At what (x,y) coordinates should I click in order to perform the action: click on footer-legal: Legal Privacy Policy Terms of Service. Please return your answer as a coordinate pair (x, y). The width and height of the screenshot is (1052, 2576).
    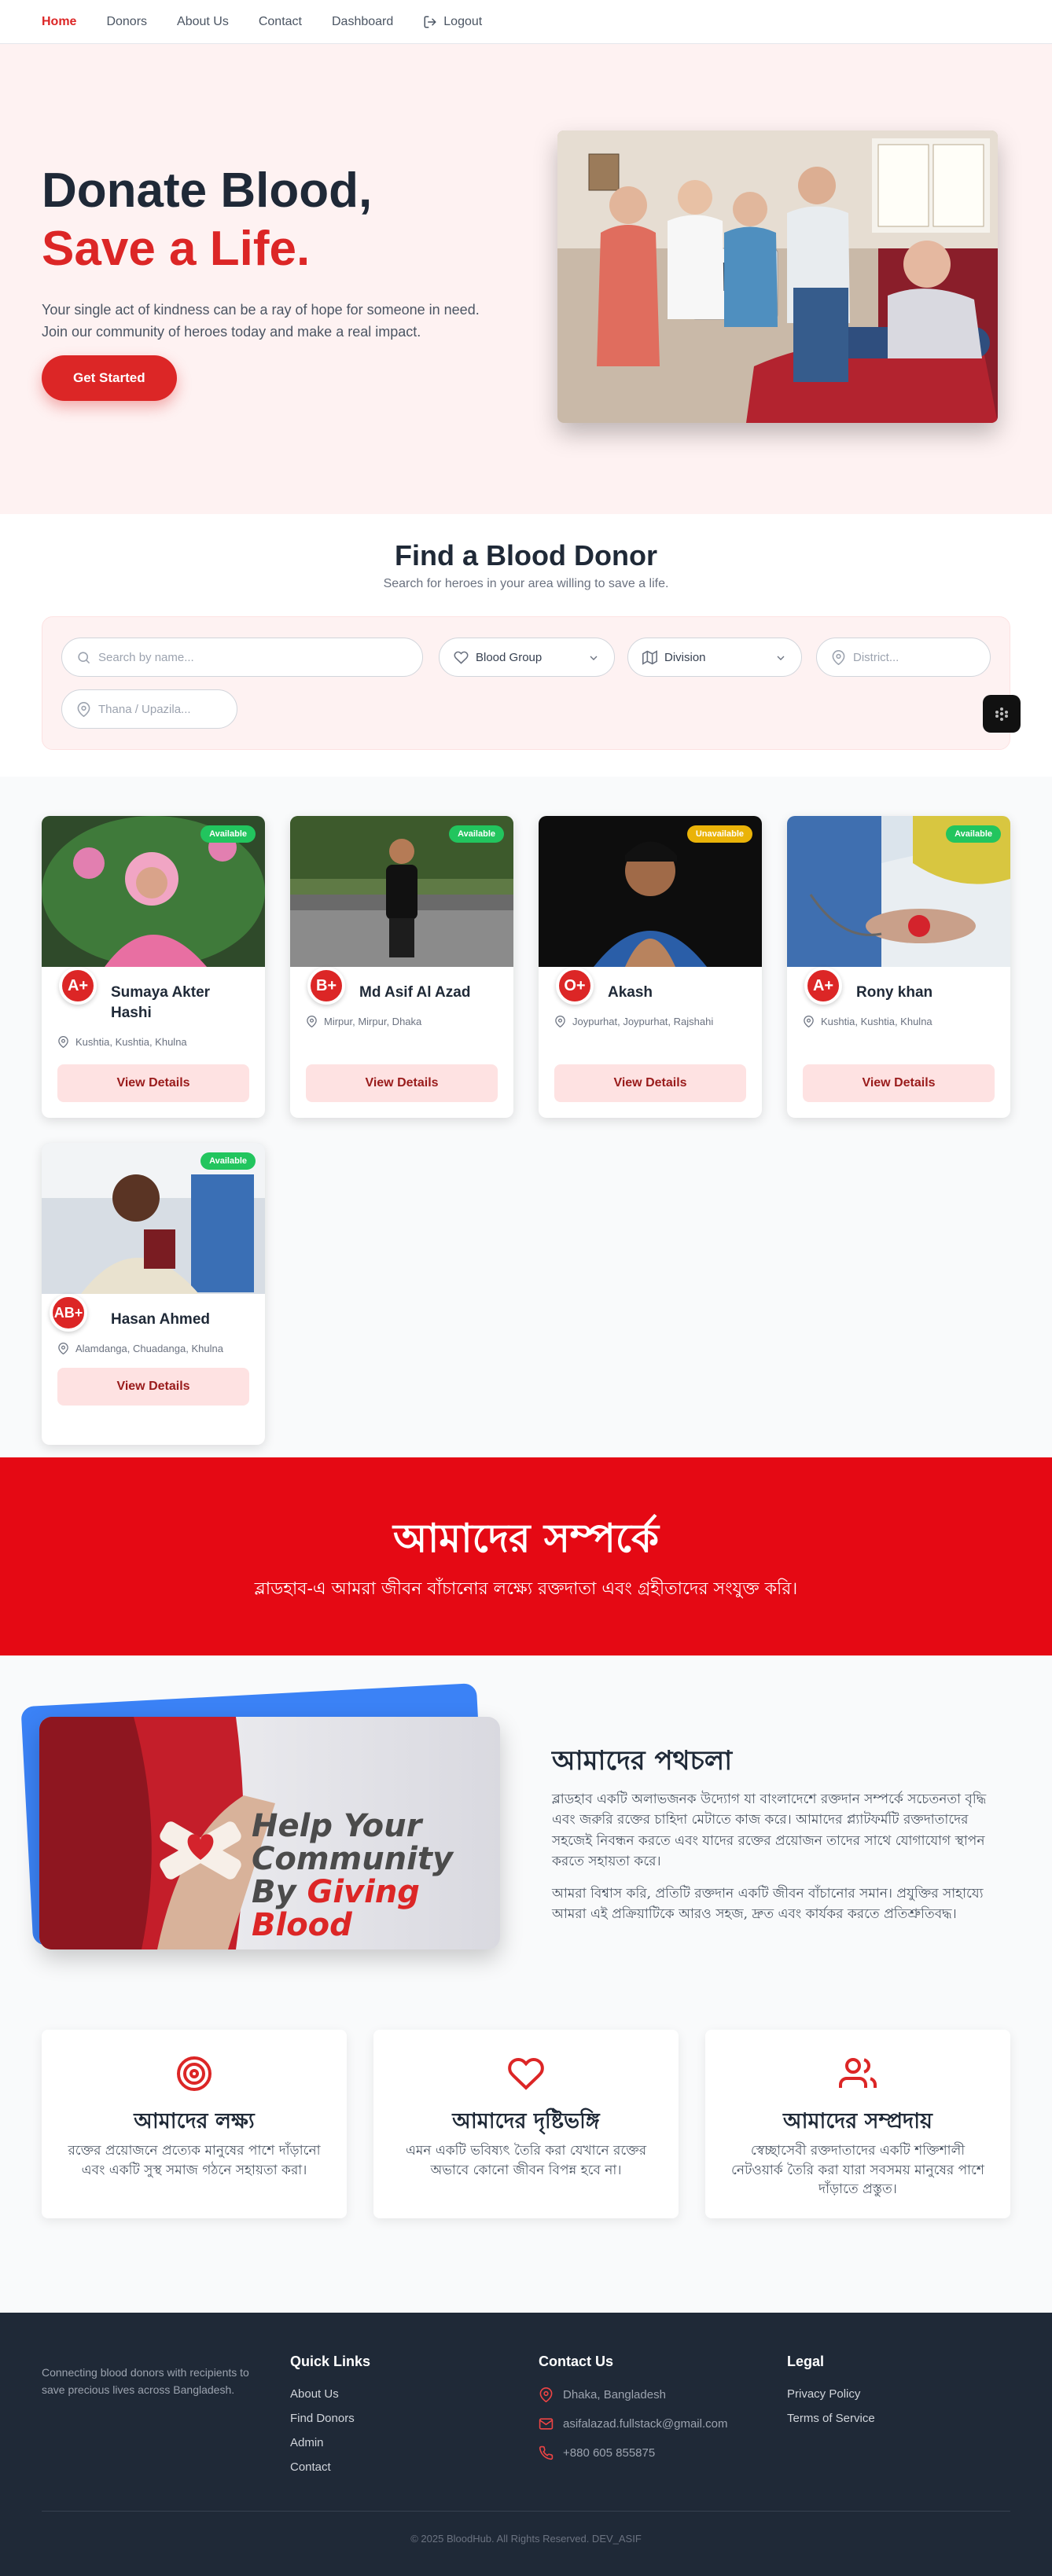
    Looking at the image, I should click on (831, 2395).